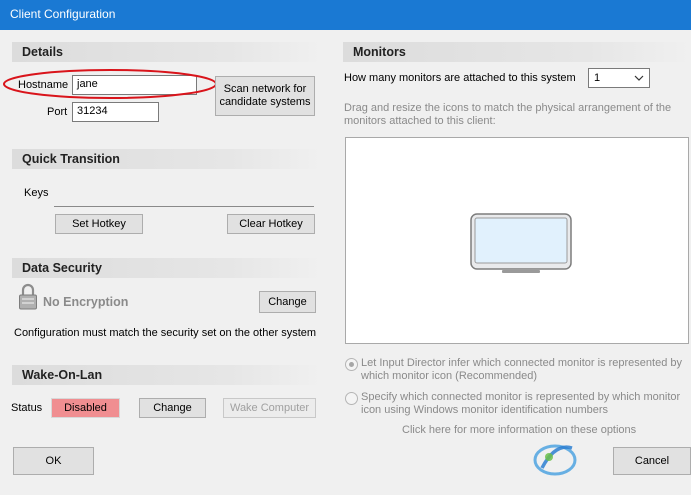  What do you see at coordinates (597, 78) in the screenshot?
I see `monitor-count-value: 1` at bounding box center [597, 78].